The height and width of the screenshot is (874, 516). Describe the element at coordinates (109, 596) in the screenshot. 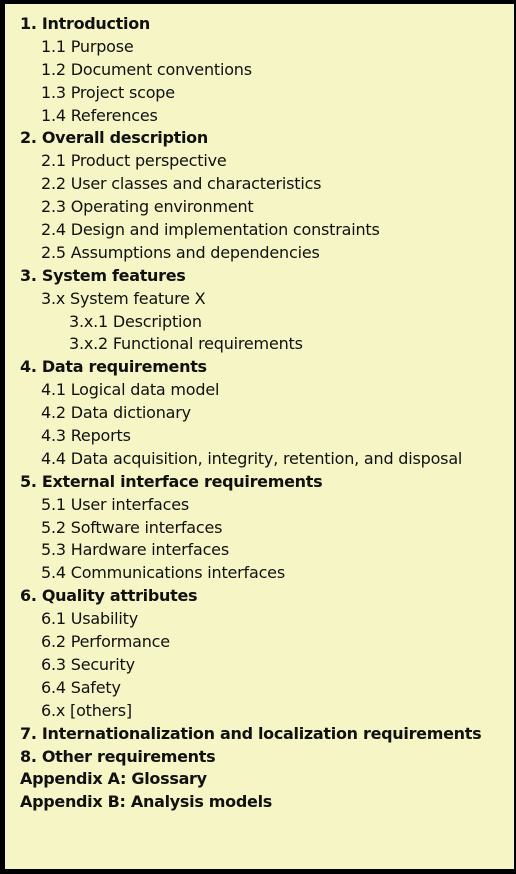

I see `outline-heading: 6. Quality attributes` at that location.